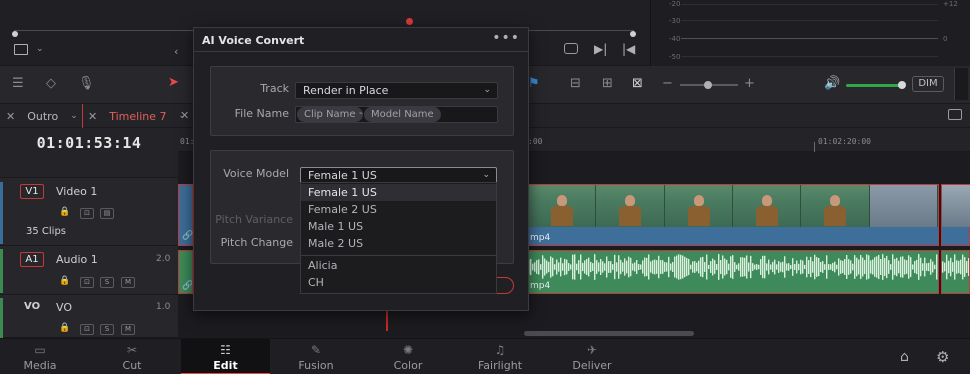 The image size is (970, 374). Describe the element at coordinates (402, 114) in the screenshot. I see `model-name-chip: Model Name` at that location.